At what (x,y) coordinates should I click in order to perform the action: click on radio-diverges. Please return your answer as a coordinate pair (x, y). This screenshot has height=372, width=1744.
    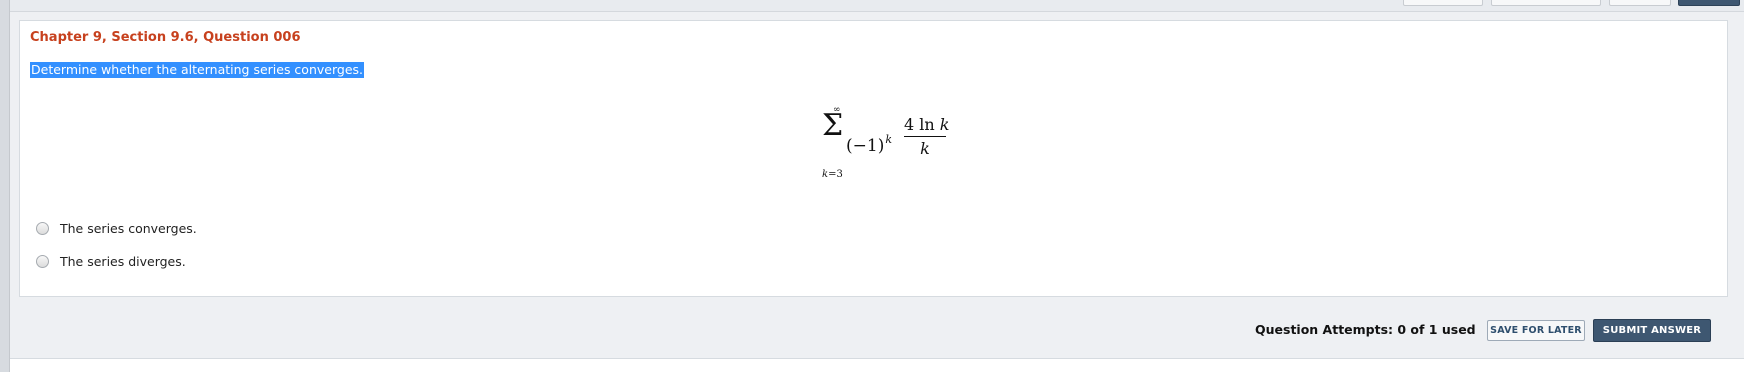
    Looking at the image, I should click on (42, 261).